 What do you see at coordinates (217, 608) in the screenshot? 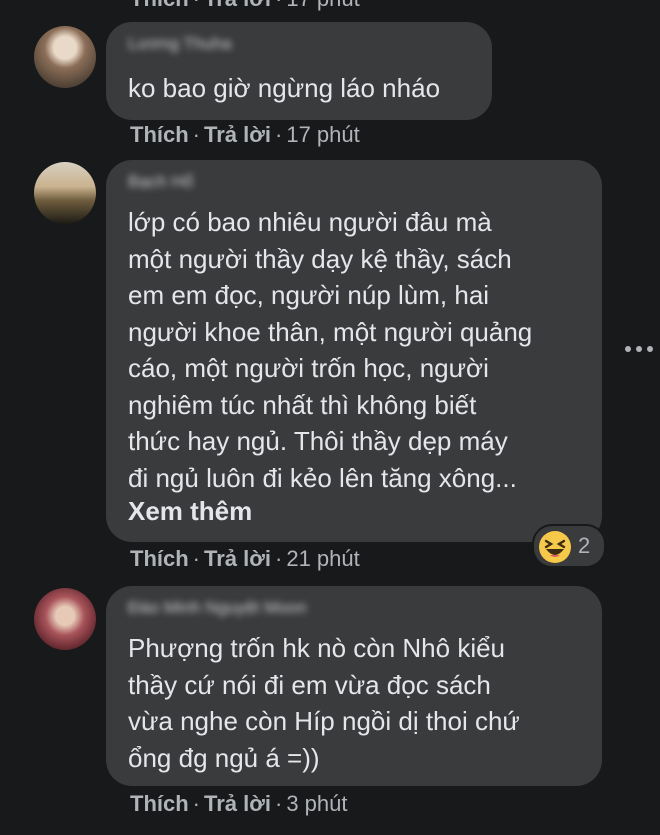
I see `comment-author: Đào Minh Nguyệt Moon` at bounding box center [217, 608].